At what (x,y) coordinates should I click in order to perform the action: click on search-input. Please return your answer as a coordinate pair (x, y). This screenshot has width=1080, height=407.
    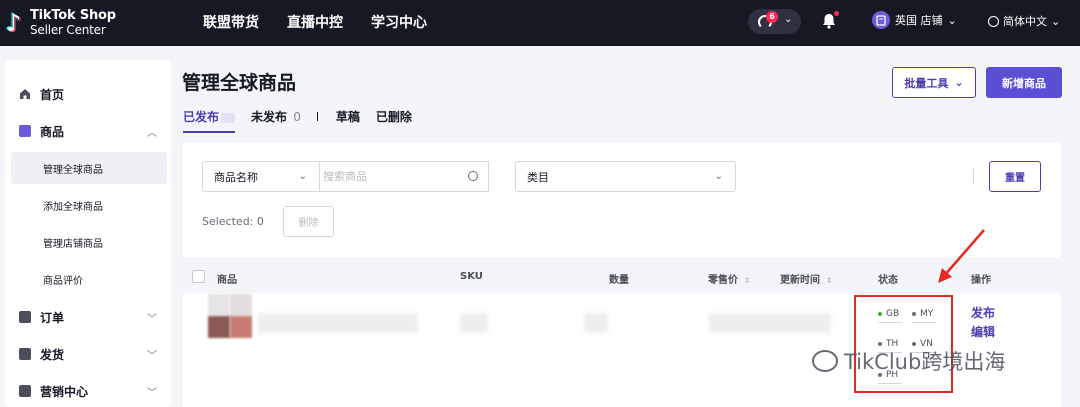
    Looking at the image, I should click on (393, 176).